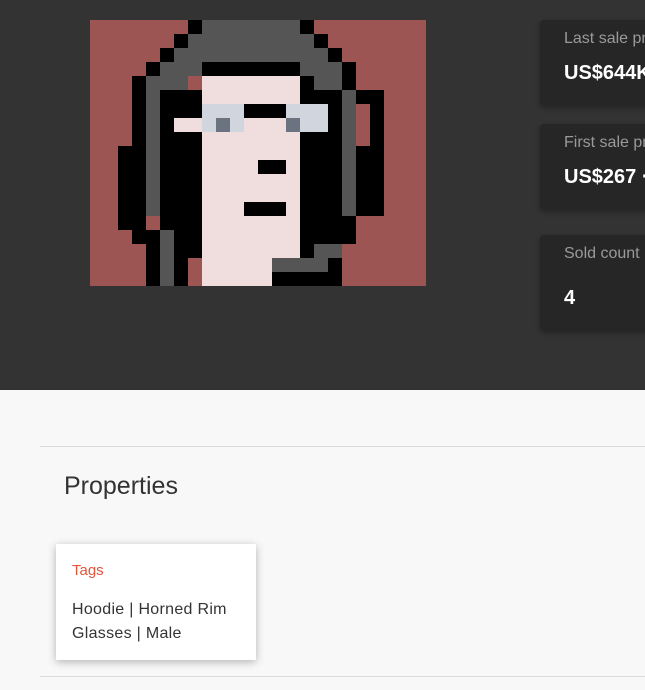 The width and height of the screenshot is (645, 690). I want to click on last-sale-label: Last sale price, so click(604, 38).